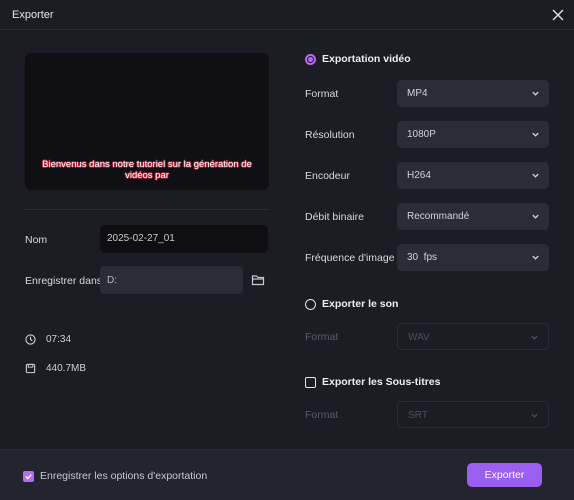 The image size is (574, 500). What do you see at coordinates (330, 135) in the screenshot?
I see `resolution-label: Résolution` at bounding box center [330, 135].